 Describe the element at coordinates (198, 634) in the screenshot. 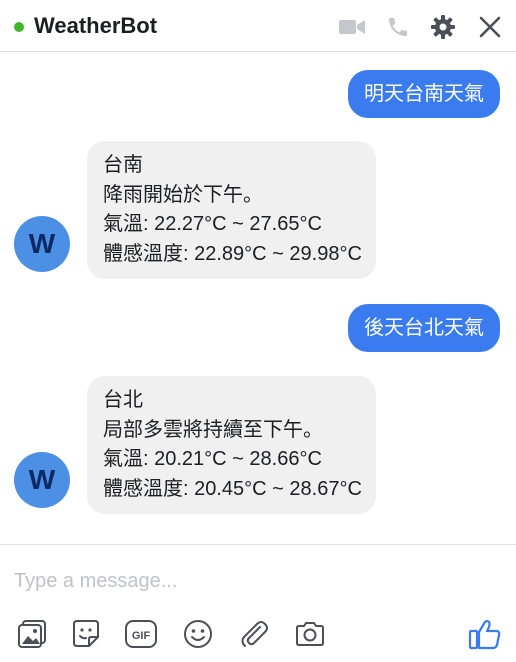

I see `emoji-icon` at that location.